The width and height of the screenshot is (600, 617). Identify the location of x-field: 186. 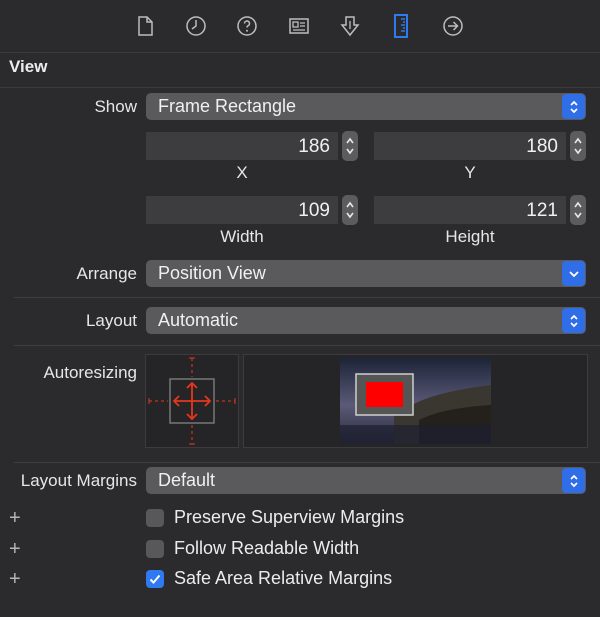
(242, 145).